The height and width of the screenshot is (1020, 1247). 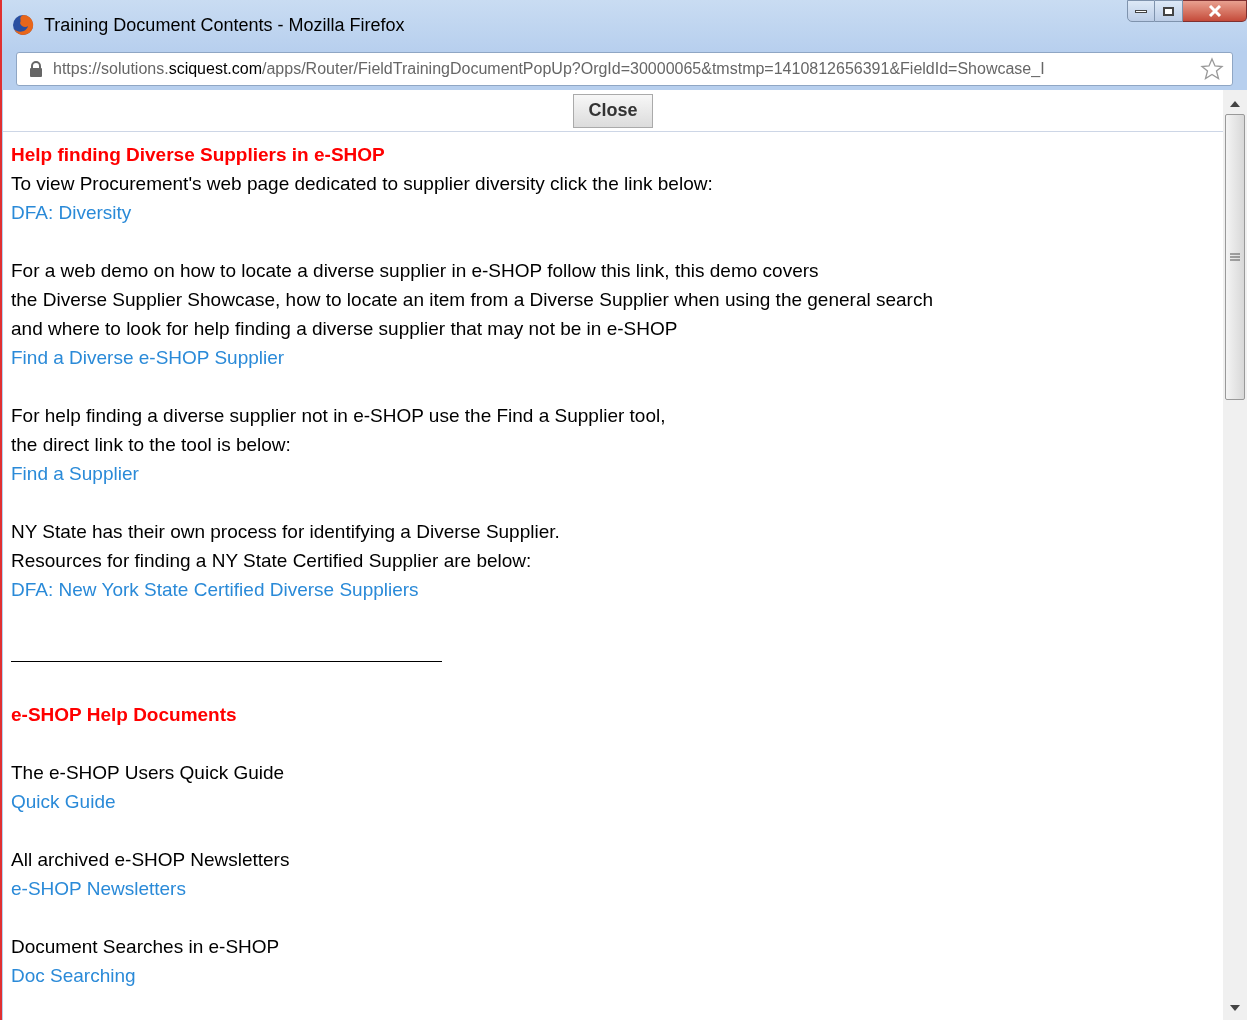 What do you see at coordinates (198, 155) in the screenshot?
I see `section-heading: Help finding Diverse Suppliers in e-SHOP` at bounding box center [198, 155].